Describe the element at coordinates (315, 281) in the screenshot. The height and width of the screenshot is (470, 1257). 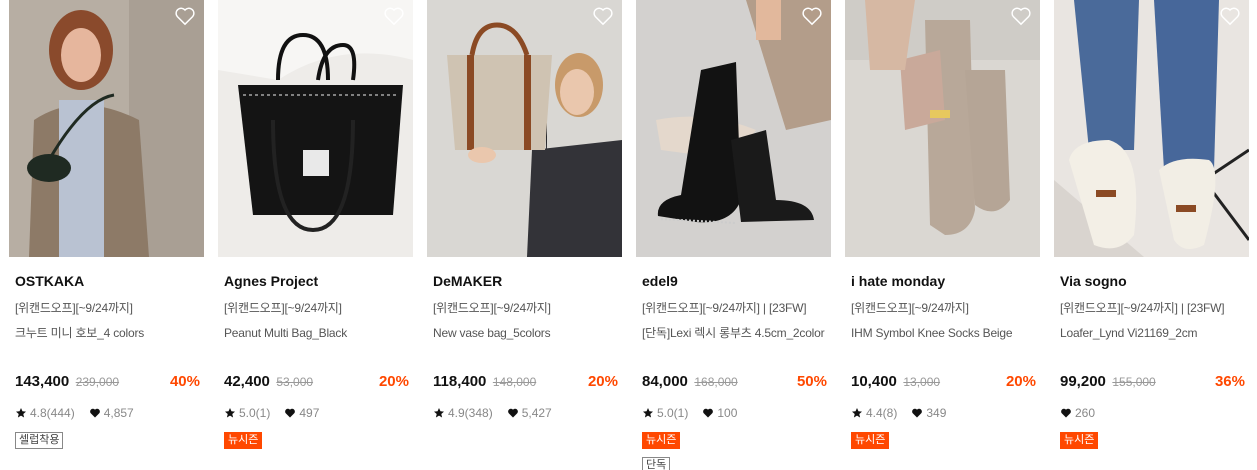
I see `brand-name: Agnes Project` at that location.